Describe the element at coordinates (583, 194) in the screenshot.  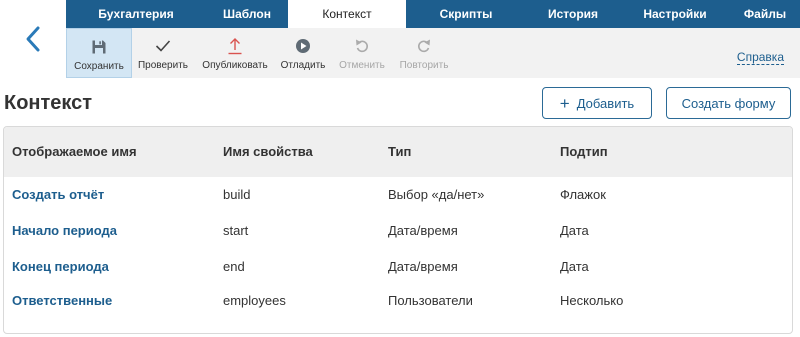
I see `row-subtype: Флажок` at that location.